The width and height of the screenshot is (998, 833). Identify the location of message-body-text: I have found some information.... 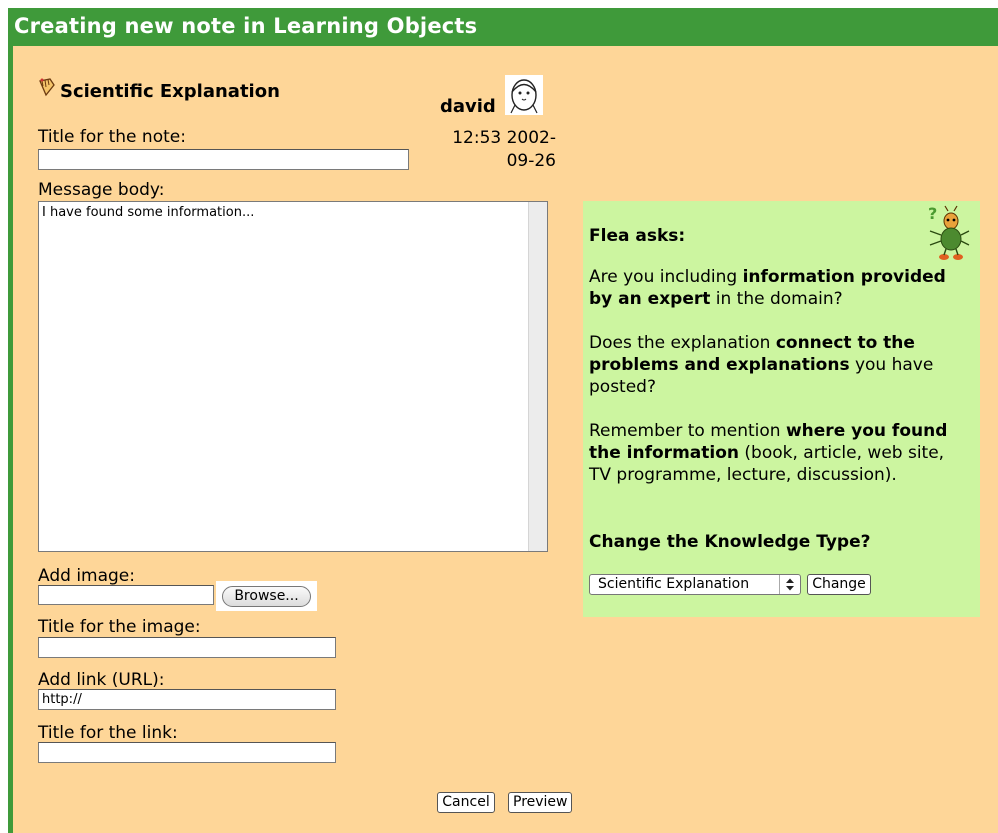
(148, 212).